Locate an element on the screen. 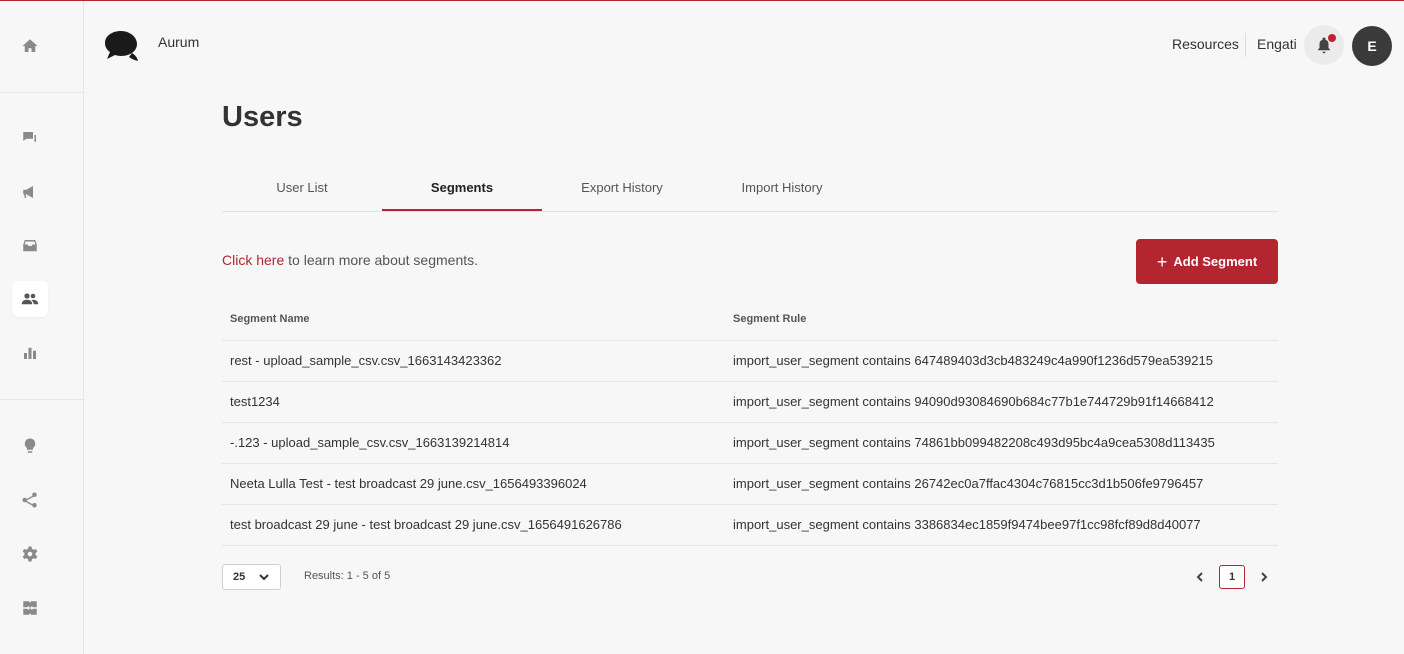 The height and width of the screenshot is (654, 1404). sidebar-item-analytics is located at coordinates (30, 353).